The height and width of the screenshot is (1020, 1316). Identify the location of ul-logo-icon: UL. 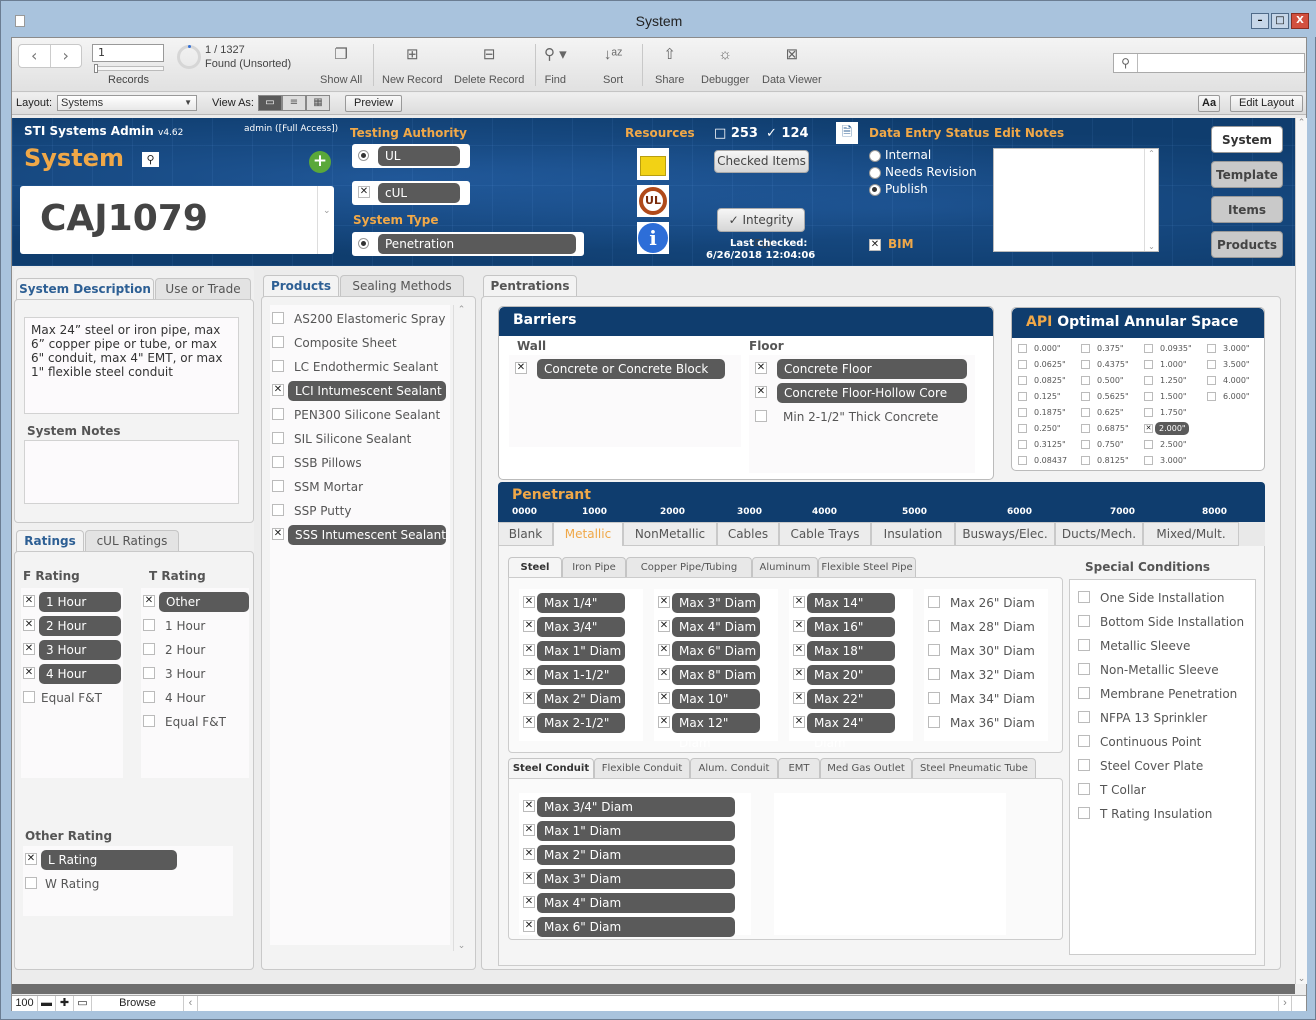
(653, 201).